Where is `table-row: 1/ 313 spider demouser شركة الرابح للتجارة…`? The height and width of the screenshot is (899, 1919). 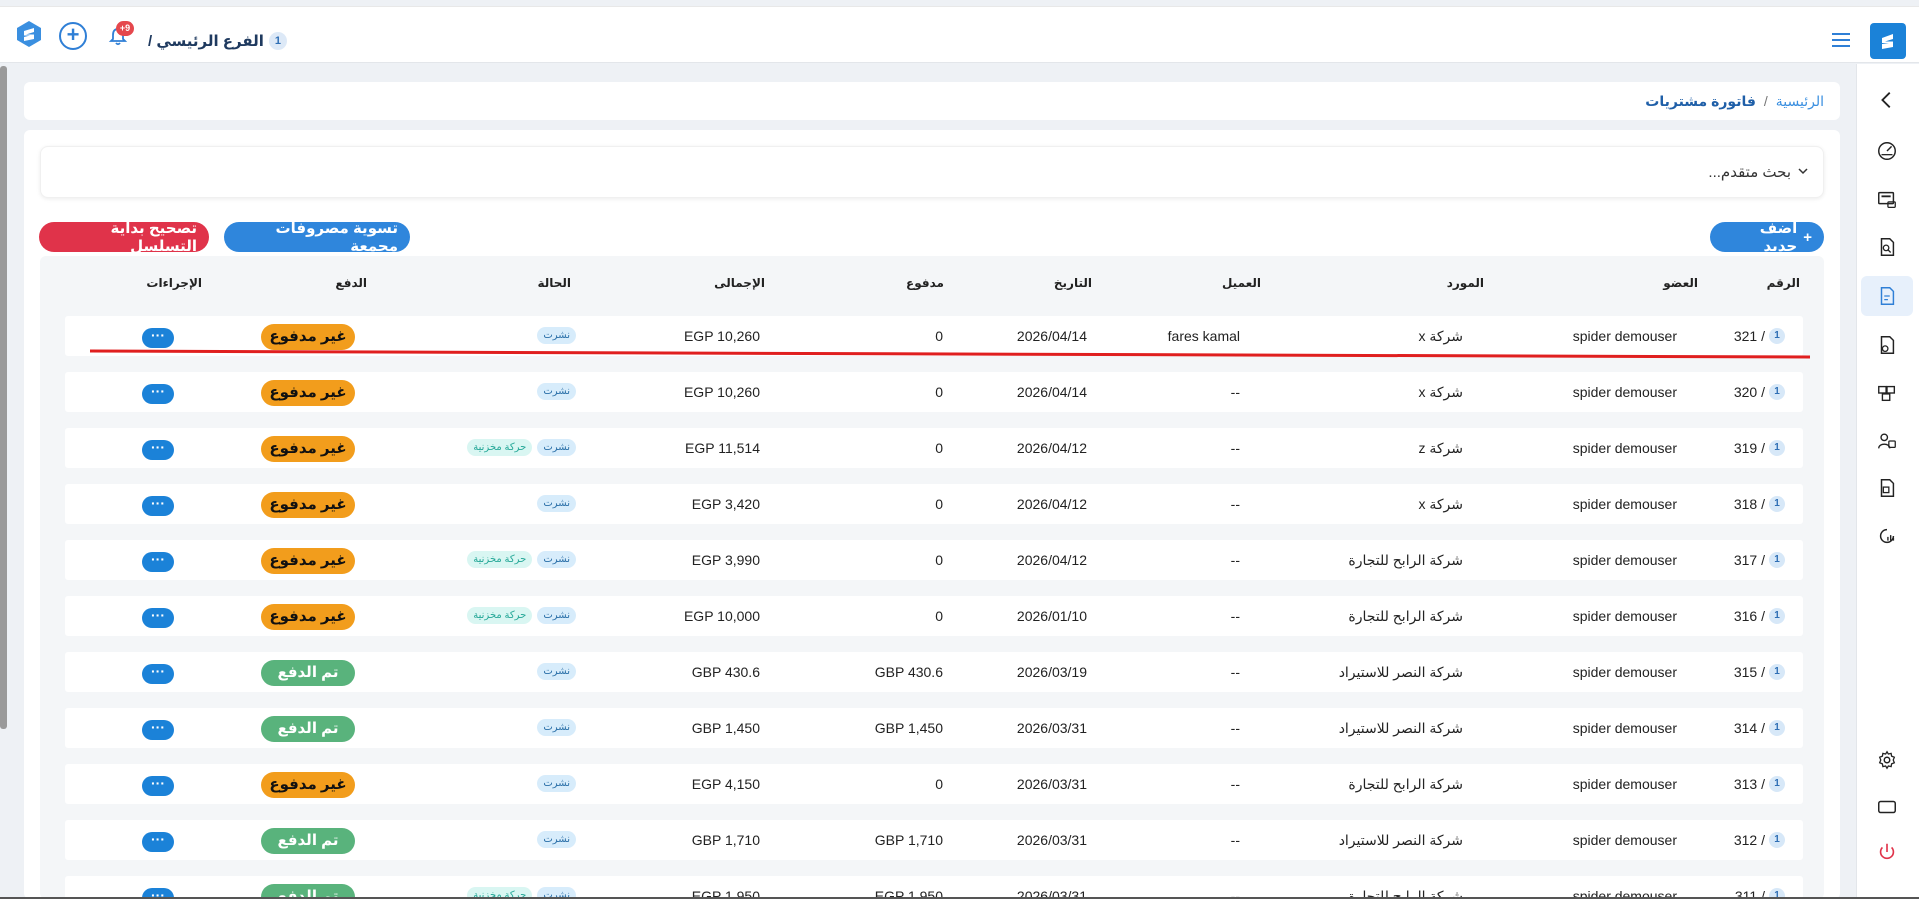
table-row: 1/ 313 spider demouser شركة الرابح للتجارة… is located at coordinates (934, 784).